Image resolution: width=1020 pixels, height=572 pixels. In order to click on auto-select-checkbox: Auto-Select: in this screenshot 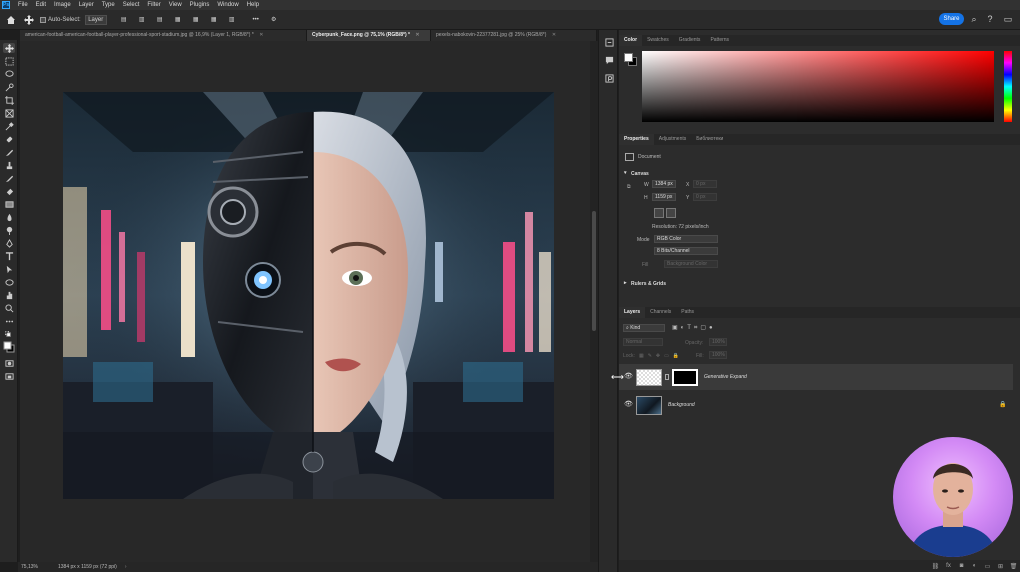, I will do `click(60, 20)`.